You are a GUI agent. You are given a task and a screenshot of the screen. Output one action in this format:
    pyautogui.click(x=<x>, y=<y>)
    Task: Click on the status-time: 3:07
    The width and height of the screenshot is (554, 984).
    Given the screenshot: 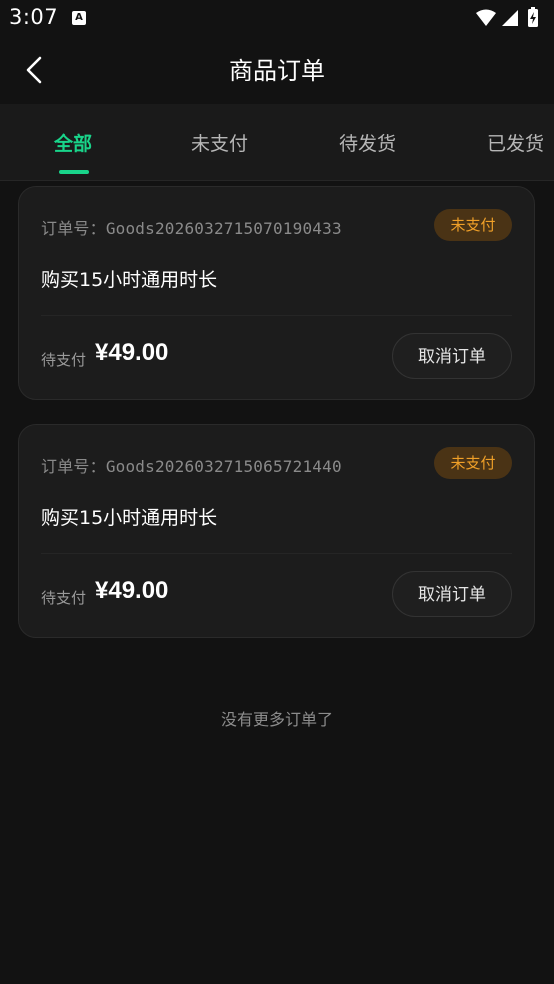 What is the action you would take?
    pyautogui.click(x=34, y=17)
    